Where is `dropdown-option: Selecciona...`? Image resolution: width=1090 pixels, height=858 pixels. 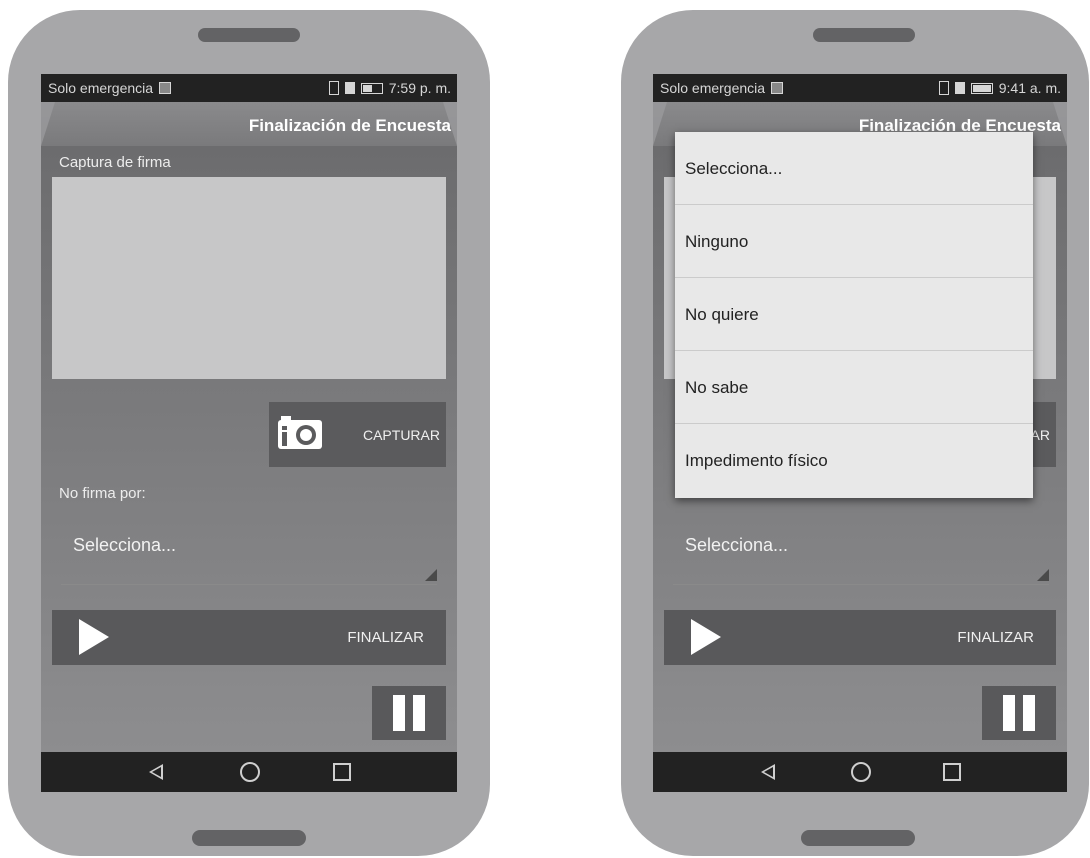 dropdown-option: Selecciona... is located at coordinates (854, 168).